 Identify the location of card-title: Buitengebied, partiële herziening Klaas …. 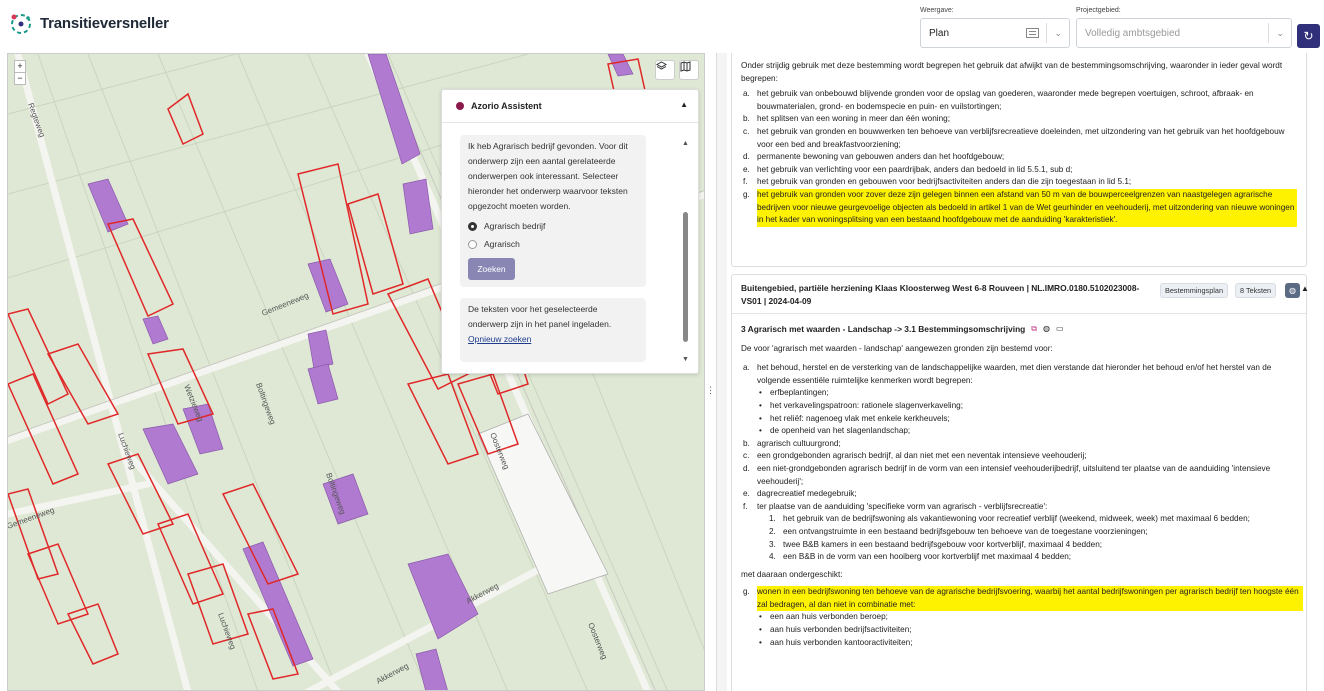
(940, 294).